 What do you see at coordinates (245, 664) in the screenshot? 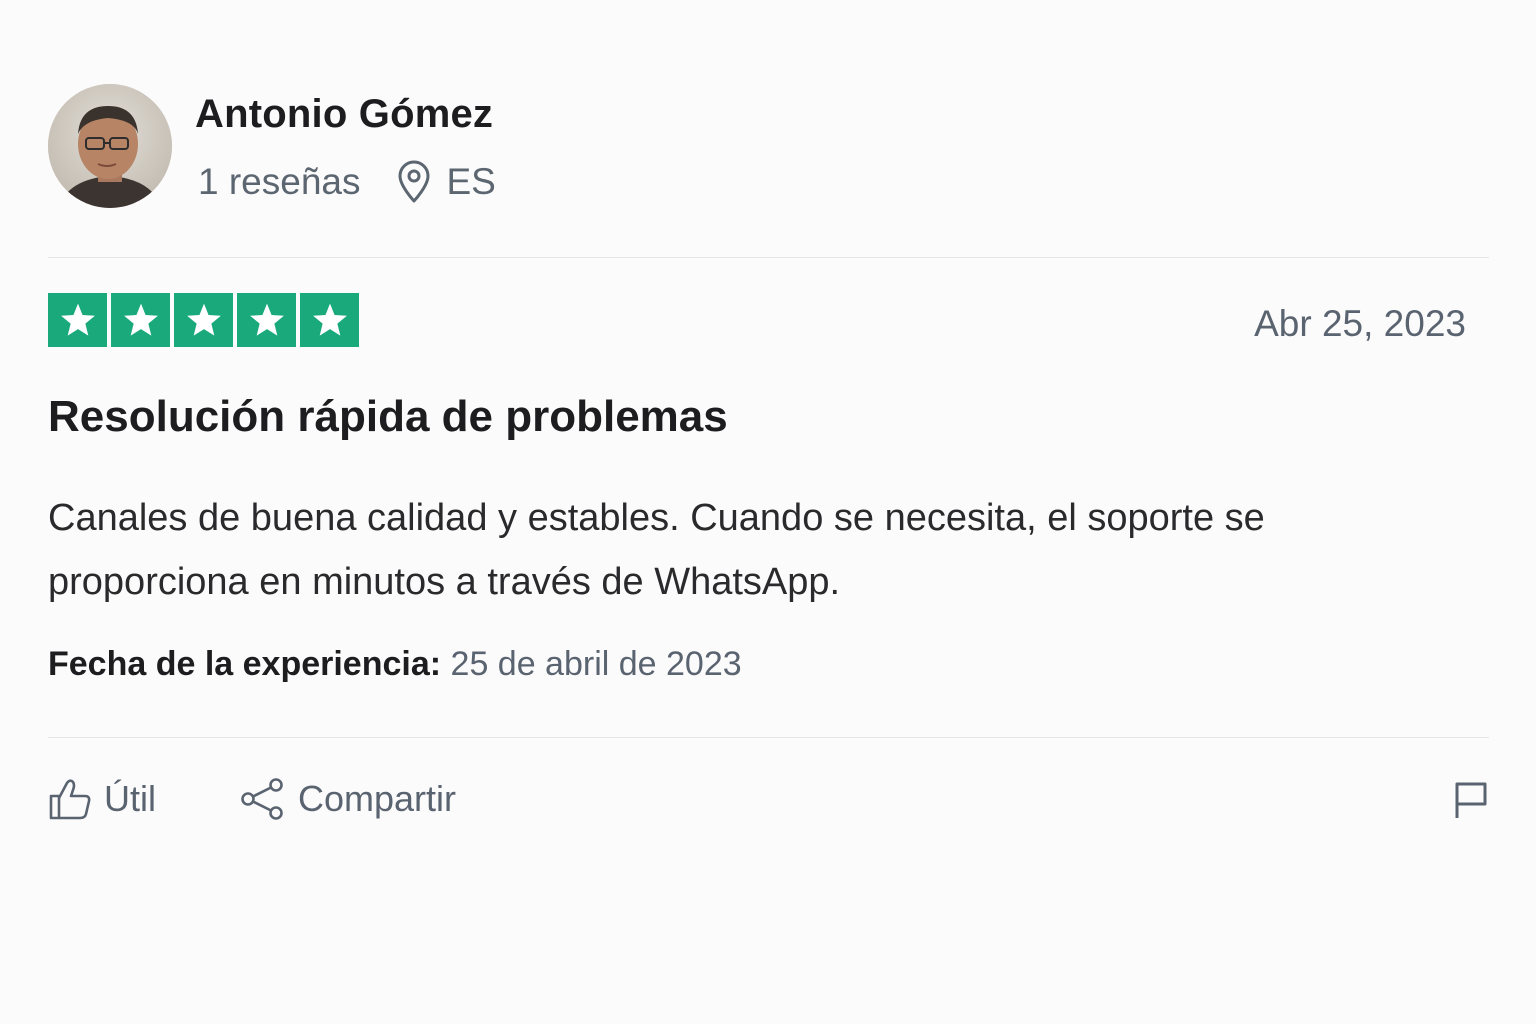
I see `experience-label: Fecha de la experiencia:` at bounding box center [245, 664].